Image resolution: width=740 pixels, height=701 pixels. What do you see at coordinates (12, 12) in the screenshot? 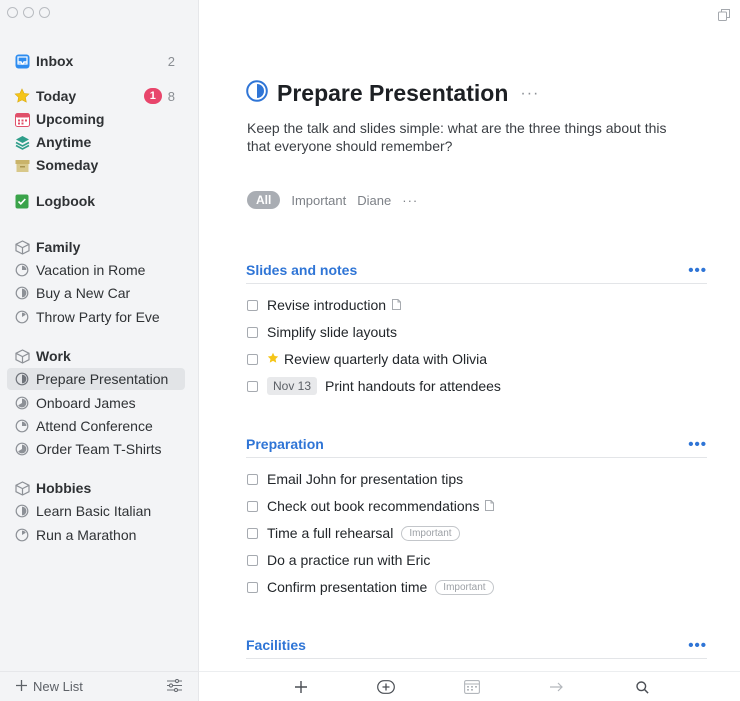
I see `close-window-button` at bounding box center [12, 12].